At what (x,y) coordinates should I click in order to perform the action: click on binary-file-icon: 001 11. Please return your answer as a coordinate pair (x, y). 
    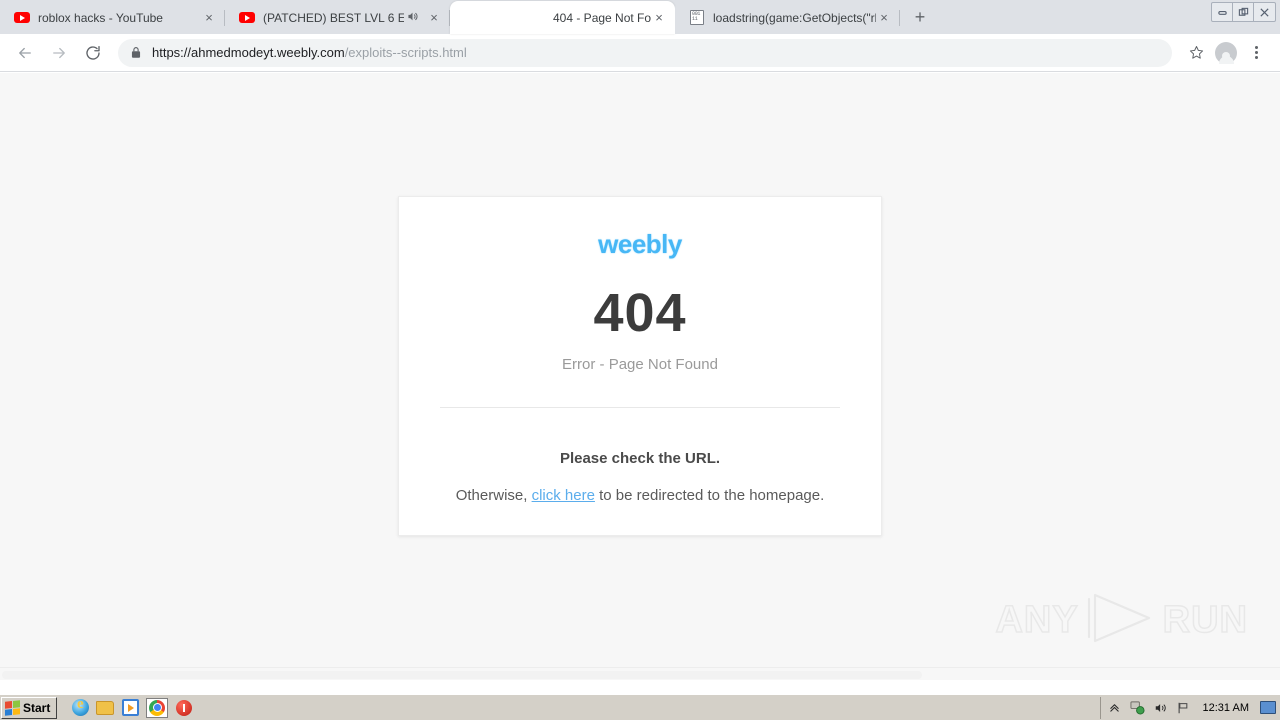
    Looking at the image, I should click on (697, 18).